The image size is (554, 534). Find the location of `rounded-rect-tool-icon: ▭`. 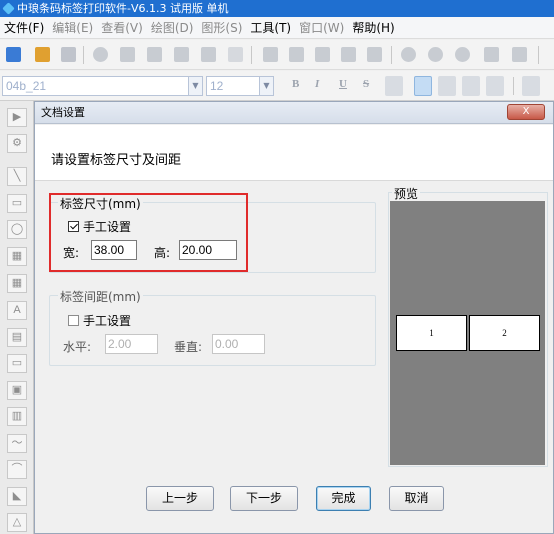

rounded-rect-tool-icon: ▭ is located at coordinates (17, 363).